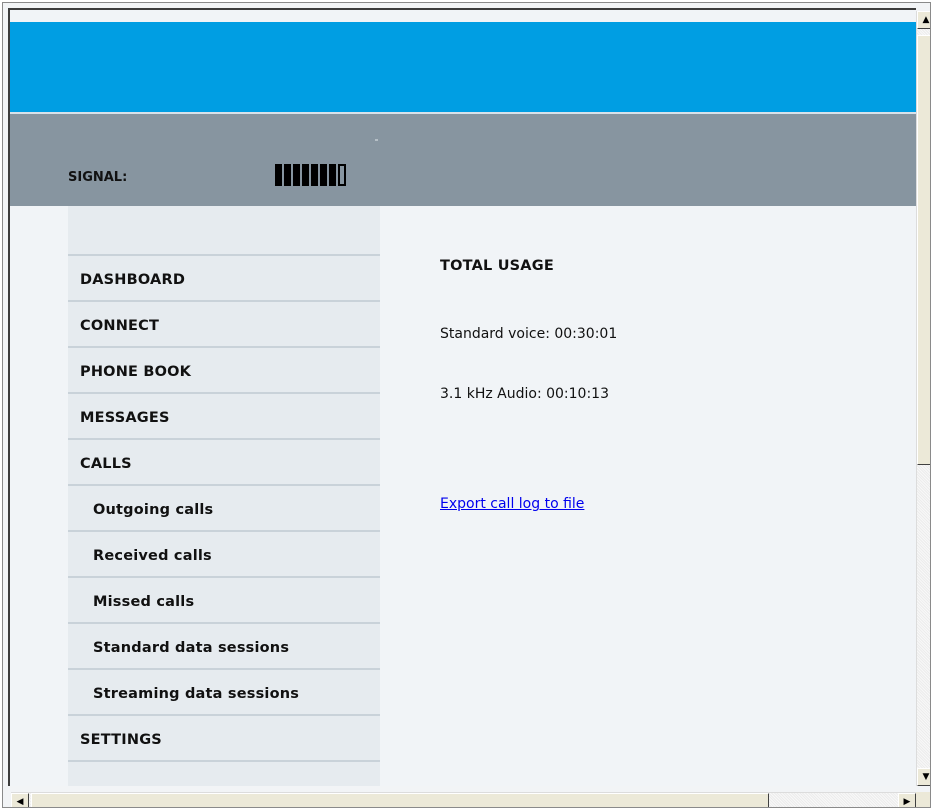 The height and width of the screenshot is (811, 936). I want to click on down-arrow-icon: ▼, so click(926, 776).